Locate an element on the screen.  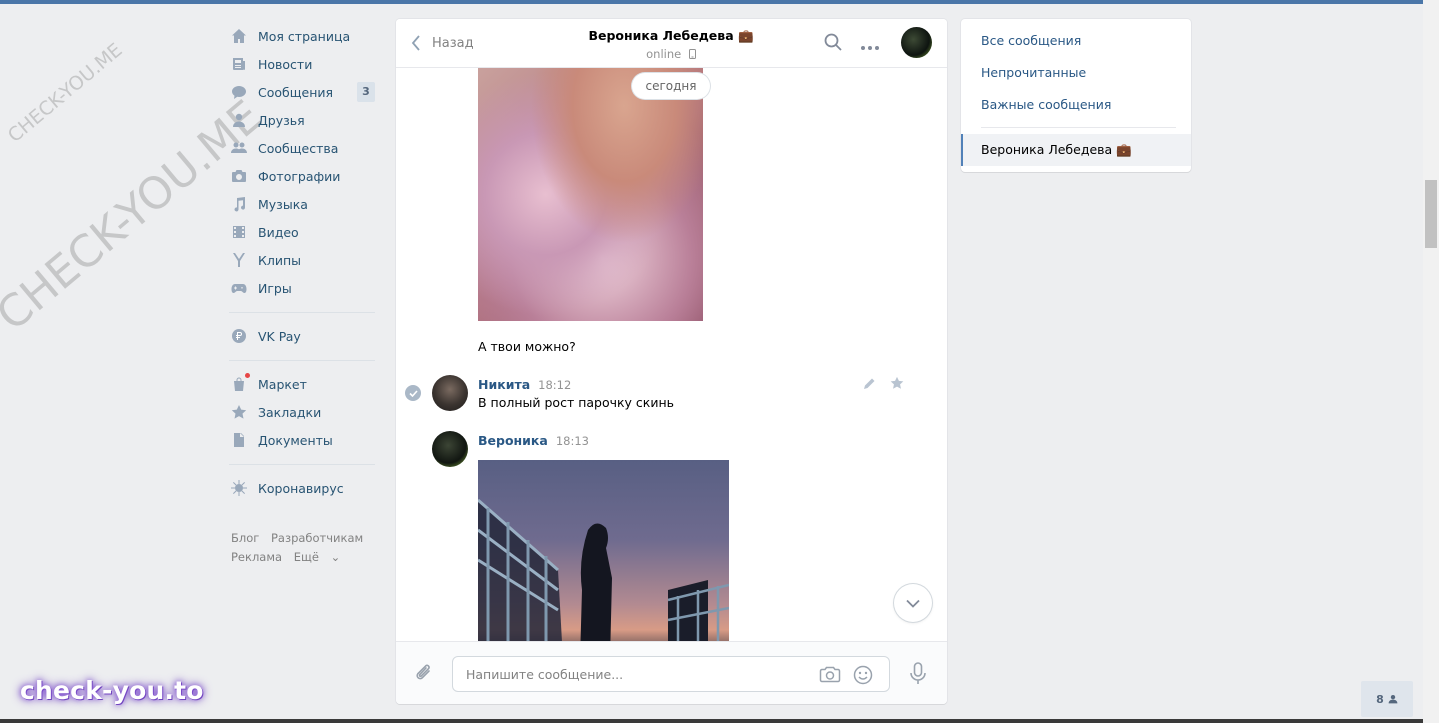
chevron-down-icon: ⌄ is located at coordinates (335, 557).